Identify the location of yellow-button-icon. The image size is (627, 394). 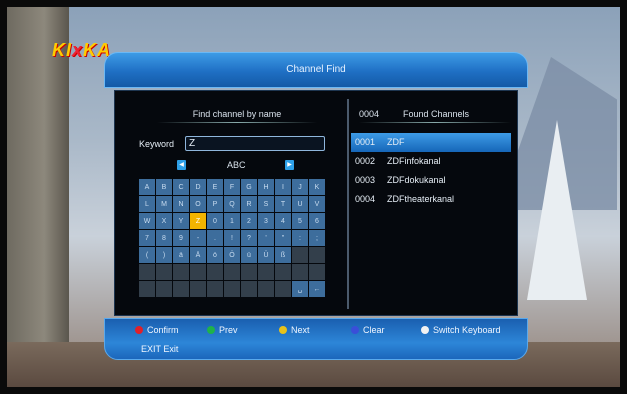
(283, 330).